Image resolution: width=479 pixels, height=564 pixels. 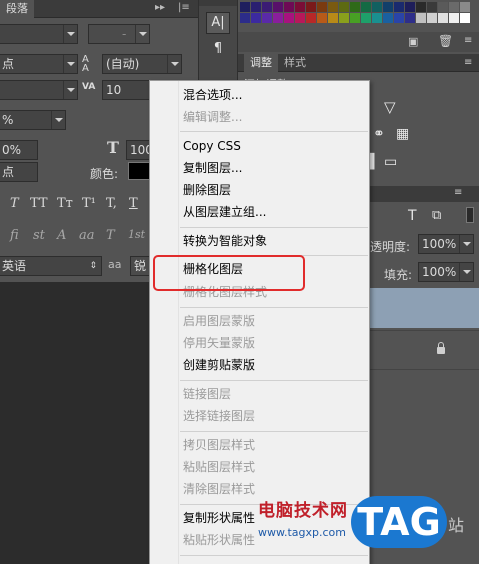 What do you see at coordinates (39, 235) in the screenshot?
I see `discretionary-ligature-button: st` at bounding box center [39, 235].